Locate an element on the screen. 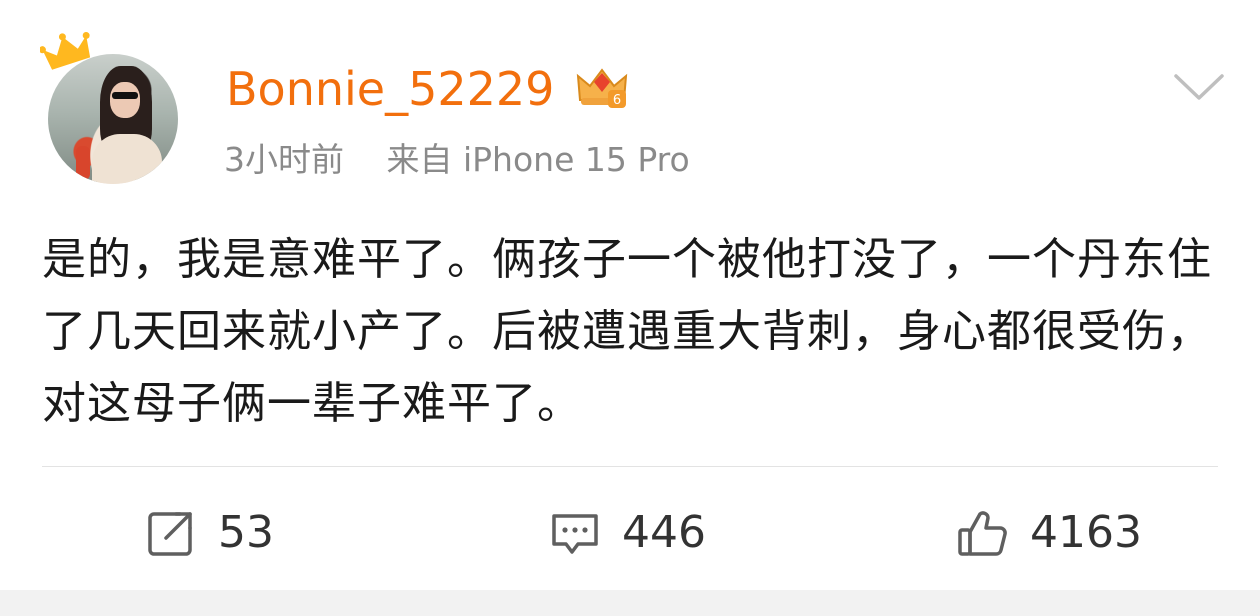 Image resolution: width=1260 pixels, height=616 pixels. repost-button: 53 is located at coordinates (209, 533).